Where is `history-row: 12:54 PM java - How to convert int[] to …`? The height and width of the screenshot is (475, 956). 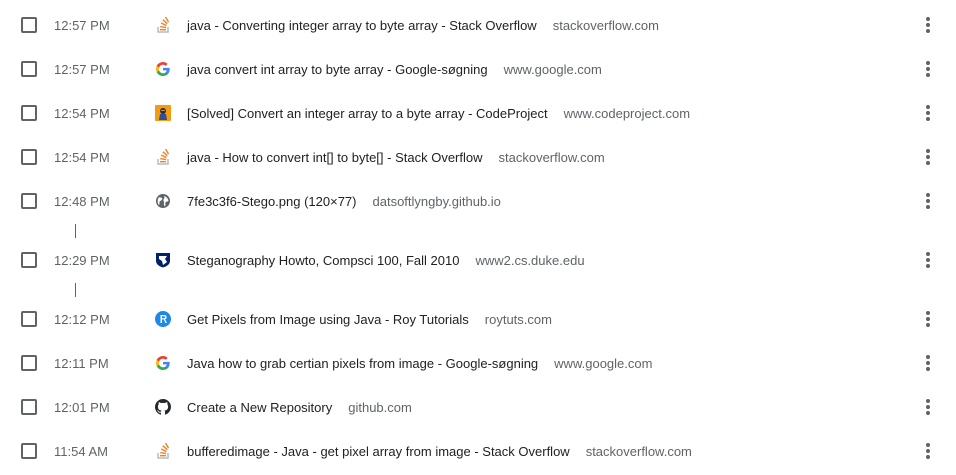 history-row: 12:54 PM java - How to convert int[] to … is located at coordinates (478, 157).